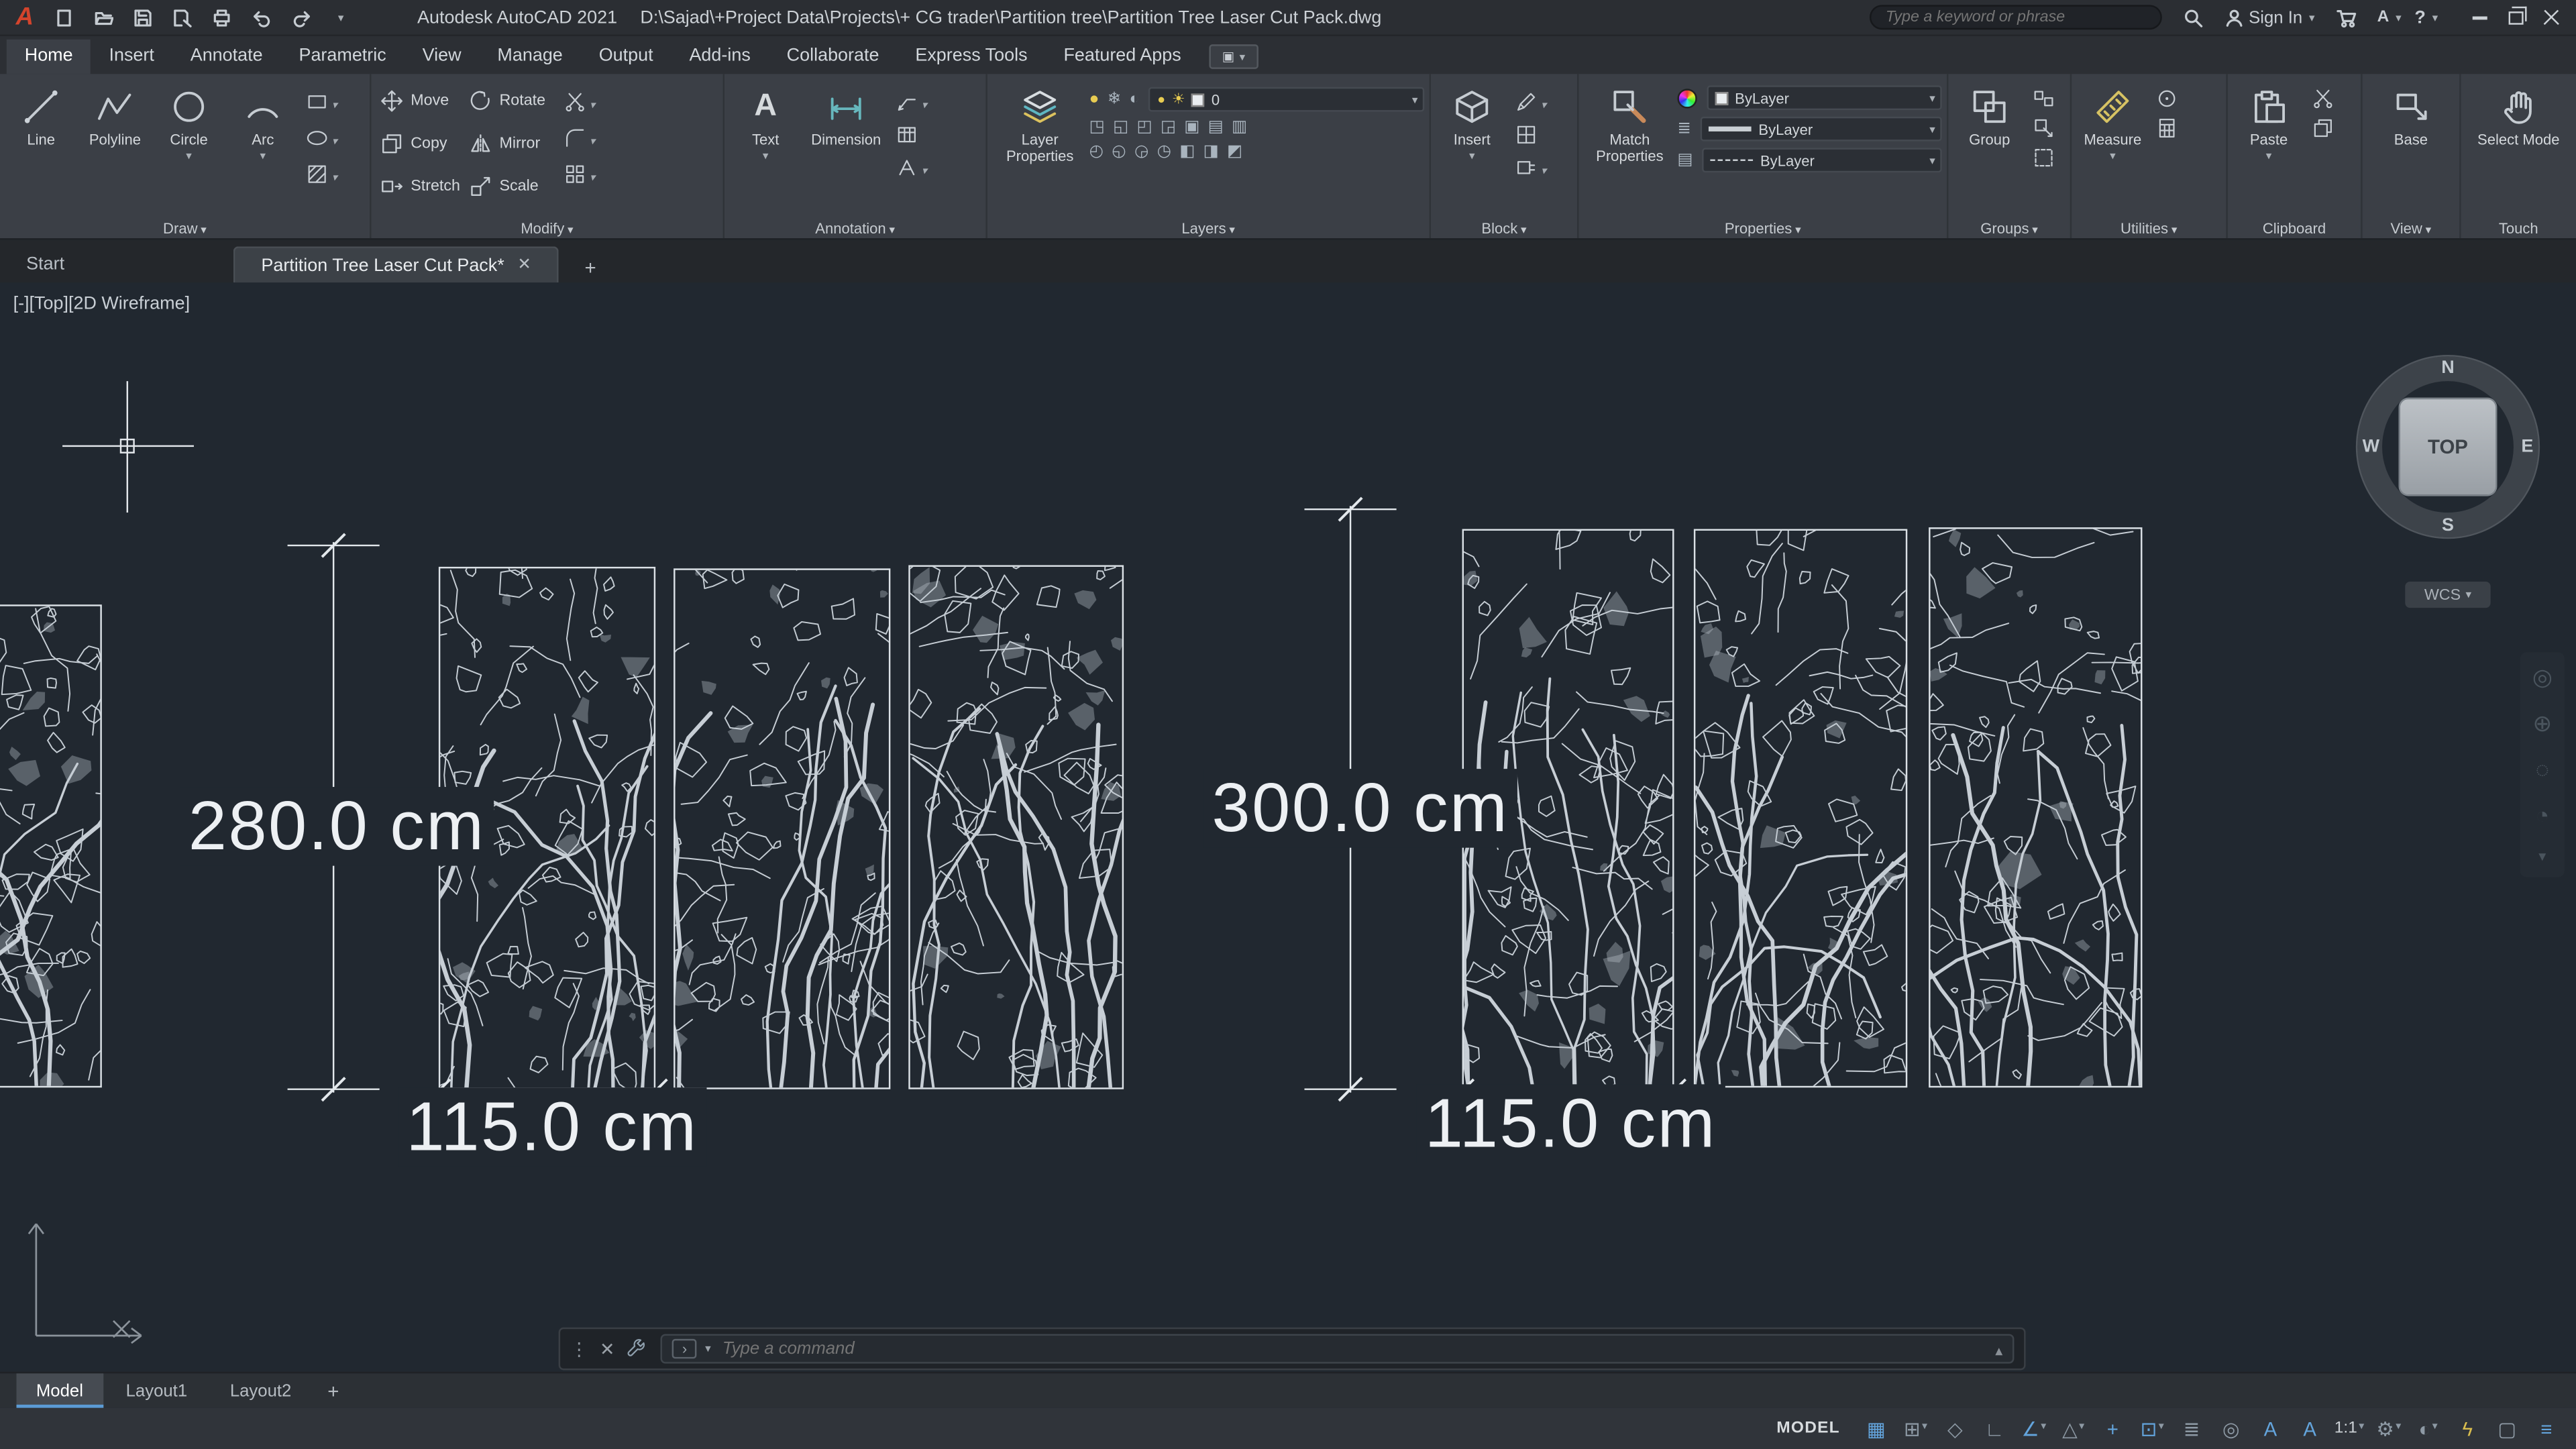 The width and height of the screenshot is (2576, 1449). I want to click on view-panel-label: View, so click(2411, 228).